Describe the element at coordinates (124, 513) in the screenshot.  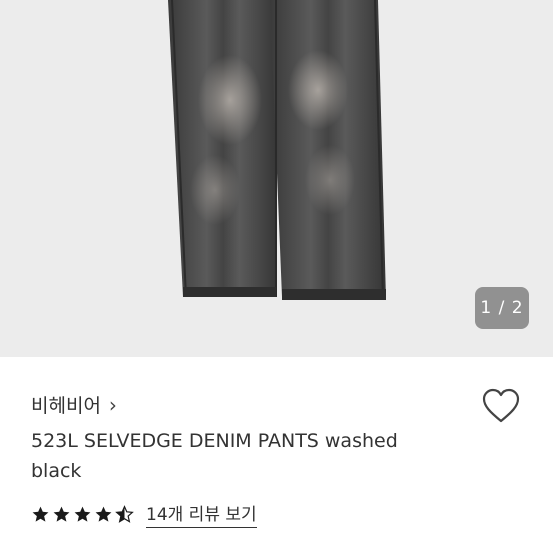
I see `star-half-icon` at that location.